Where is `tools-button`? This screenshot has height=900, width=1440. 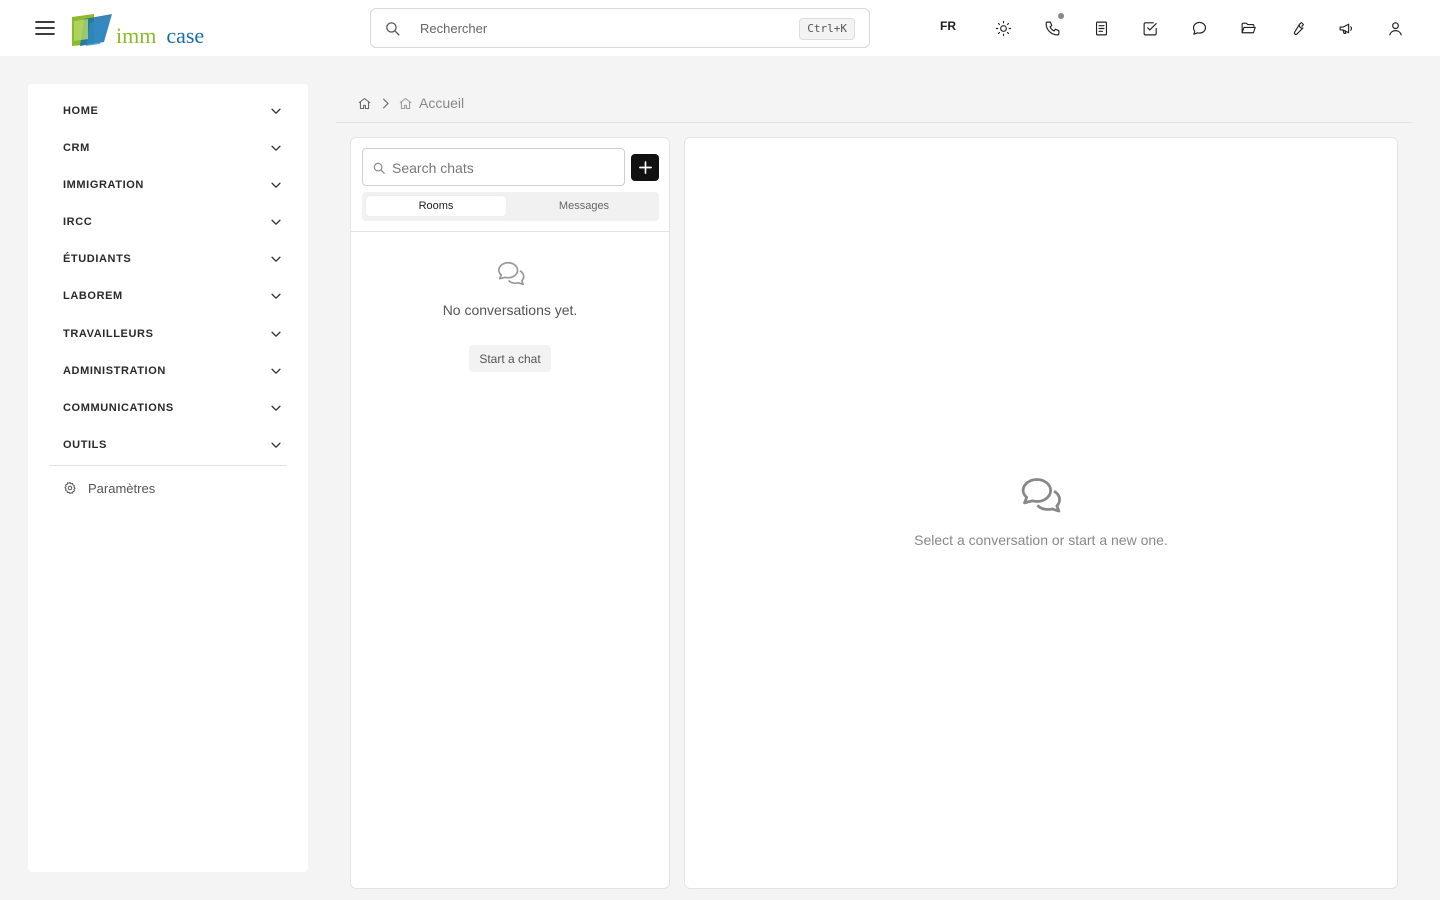 tools-button is located at coordinates (1297, 28).